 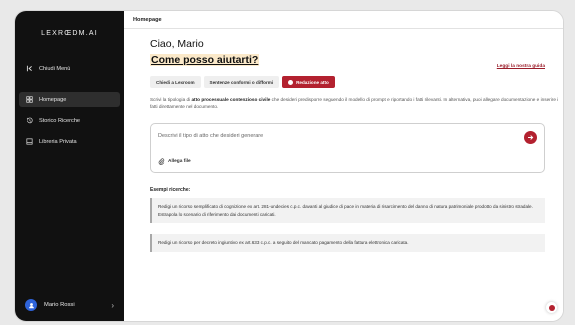 What do you see at coordinates (29, 68) in the screenshot?
I see `collapse-icon` at bounding box center [29, 68].